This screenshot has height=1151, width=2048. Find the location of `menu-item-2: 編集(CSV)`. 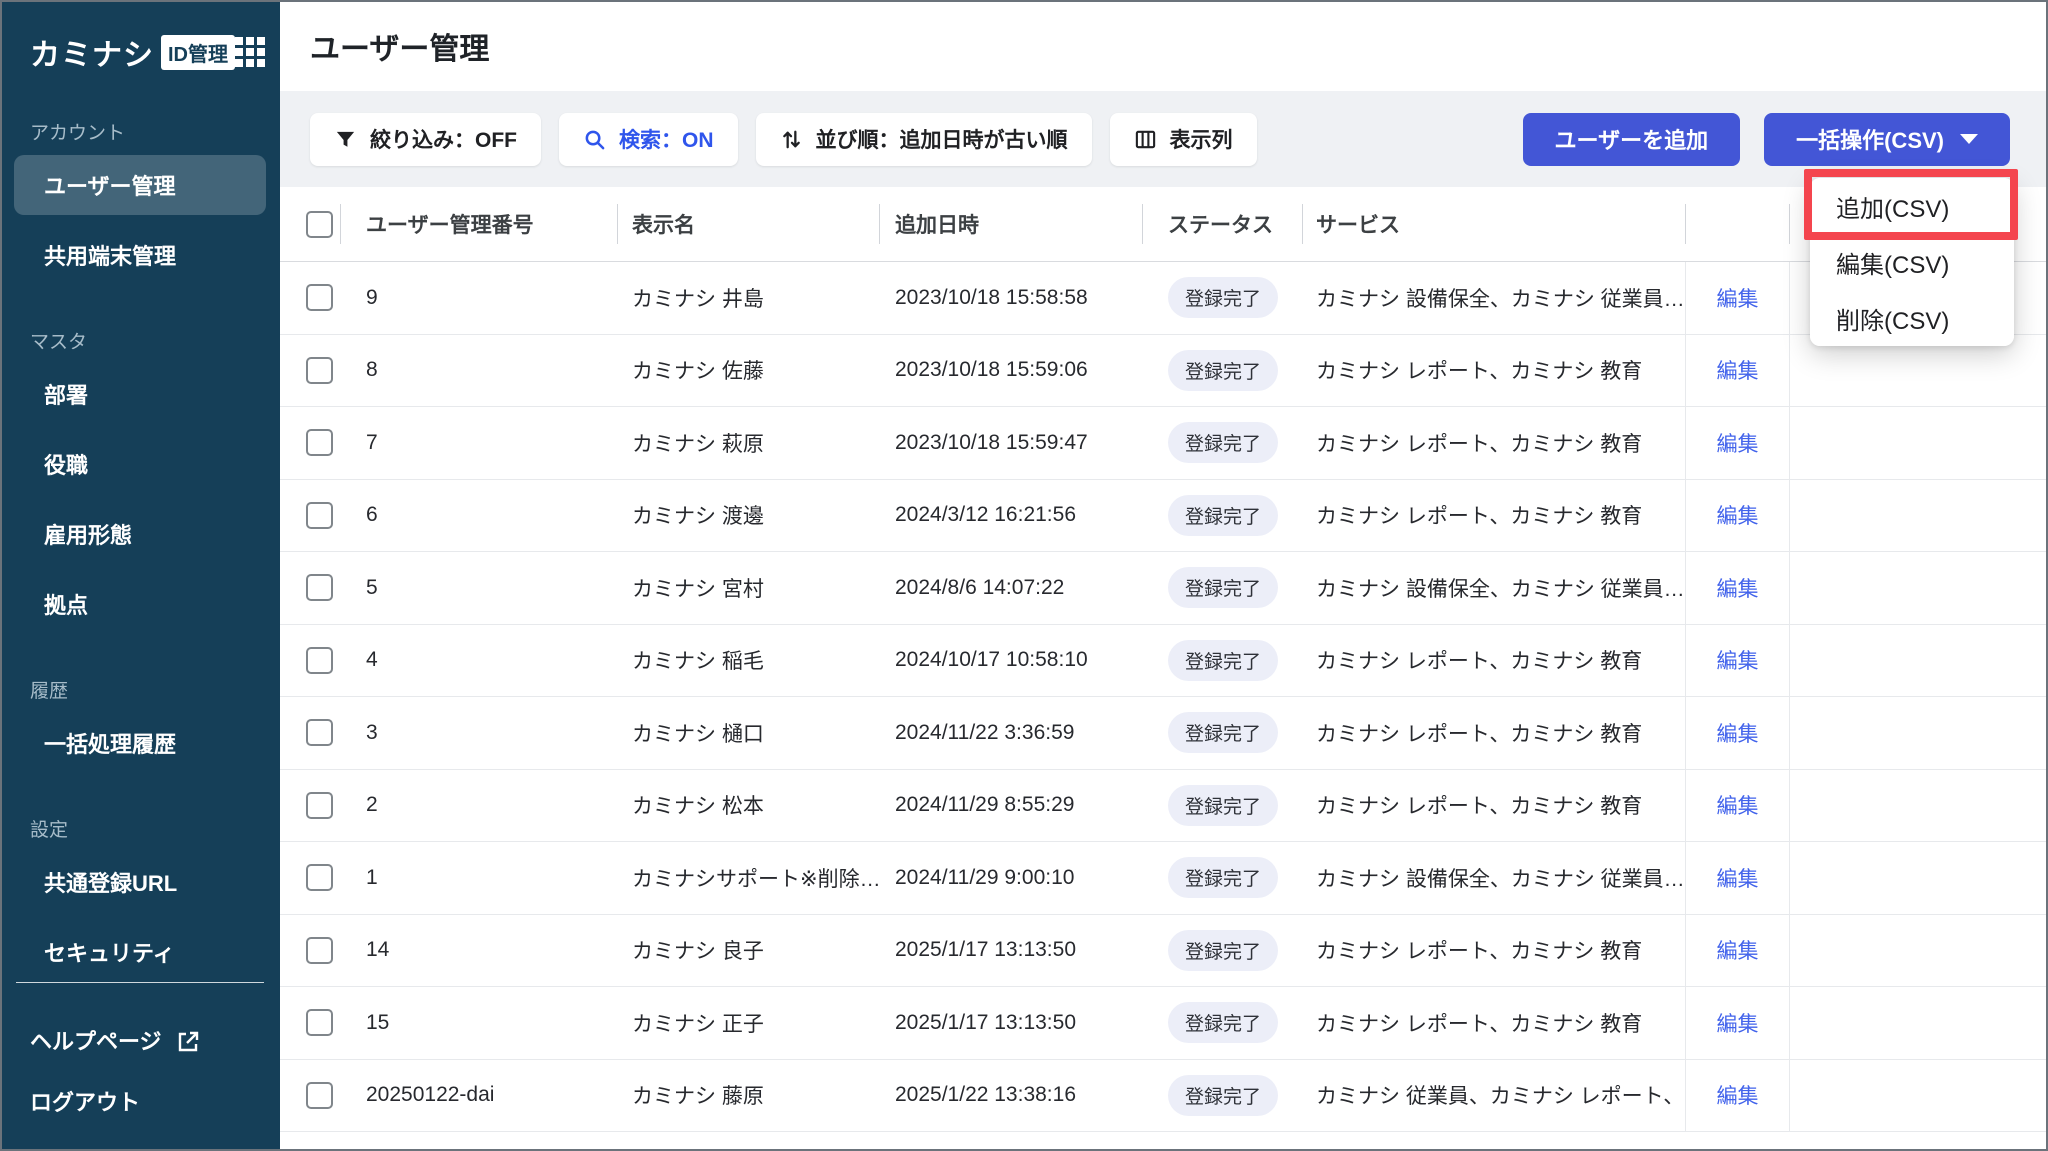

menu-item-2: 編集(CSV) is located at coordinates (1912, 262).